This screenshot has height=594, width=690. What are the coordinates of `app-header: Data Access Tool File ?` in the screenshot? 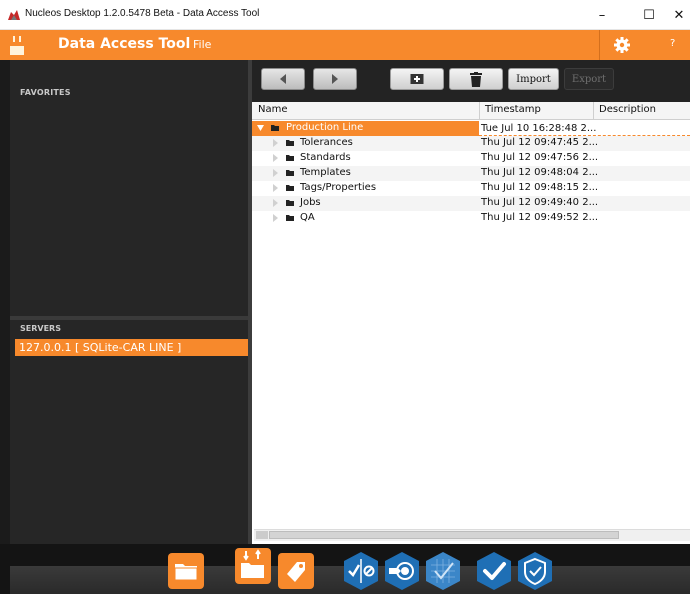 It's located at (345, 45).